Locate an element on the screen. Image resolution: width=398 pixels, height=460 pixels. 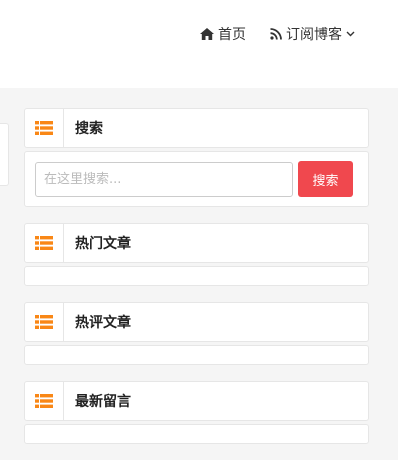
latest-messages-widget-body is located at coordinates (196, 434).